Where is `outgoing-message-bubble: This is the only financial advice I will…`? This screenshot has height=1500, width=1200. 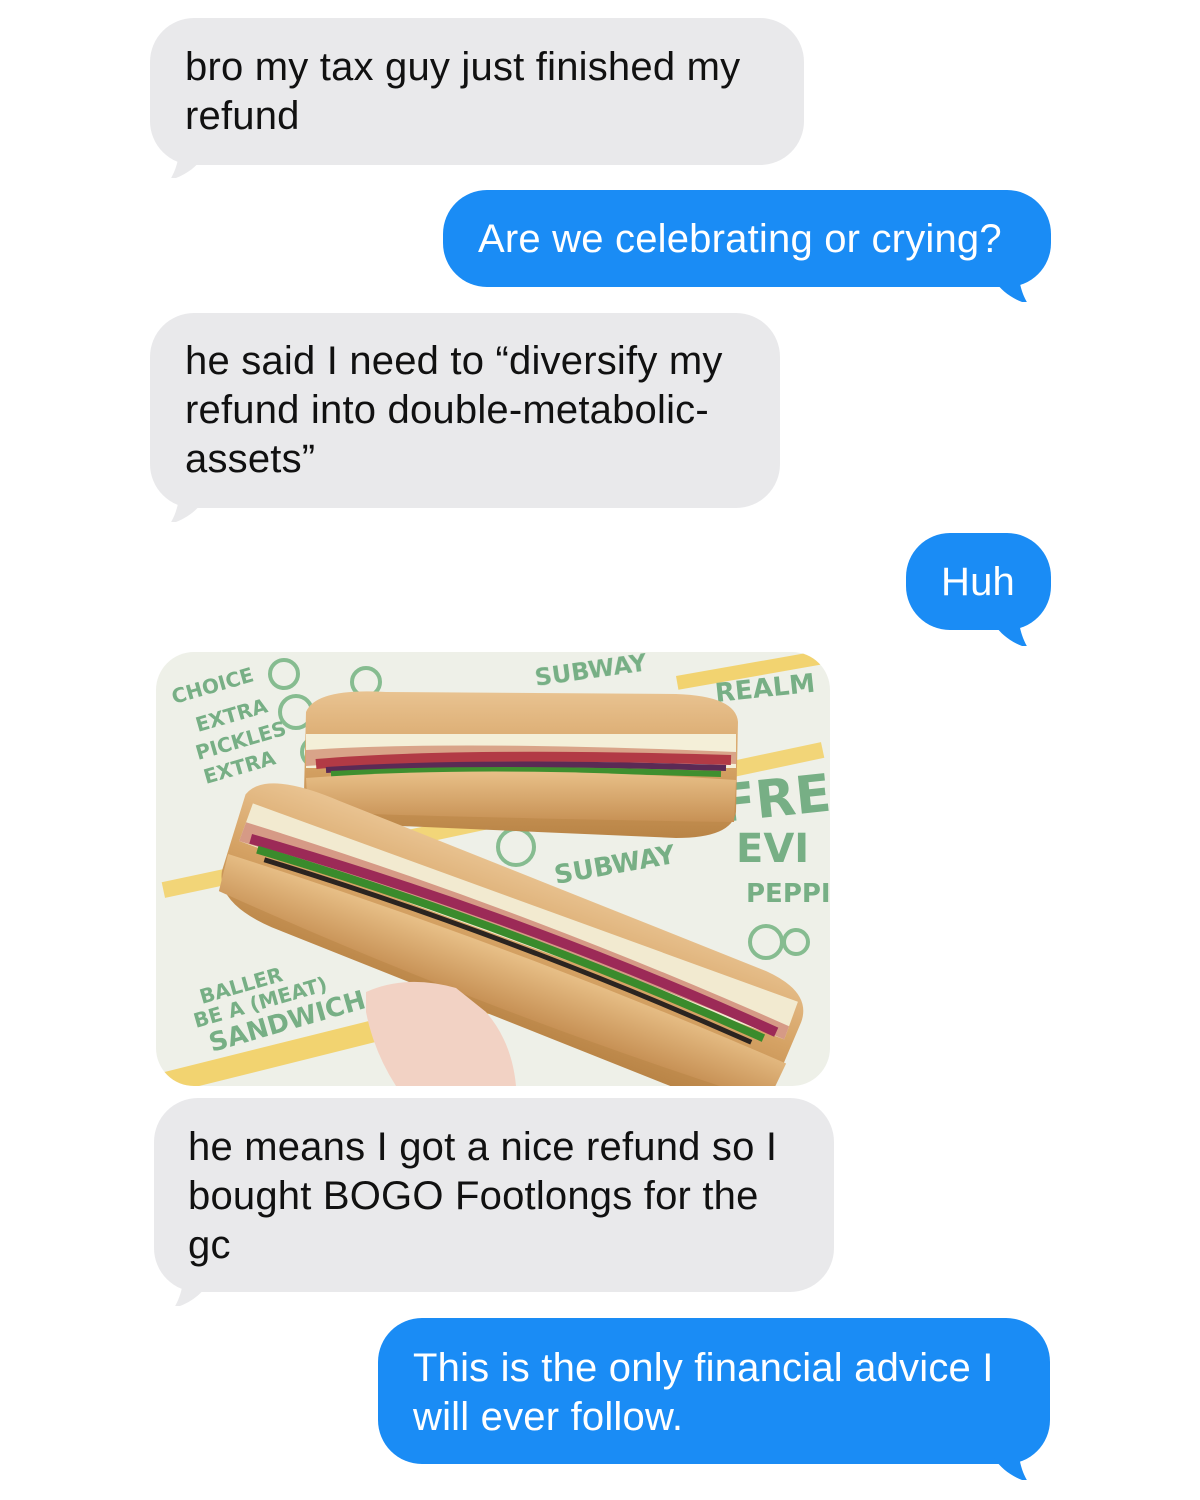 outgoing-message-bubble: This is the only financial advice I will… is located at coordinates (714, 1391).